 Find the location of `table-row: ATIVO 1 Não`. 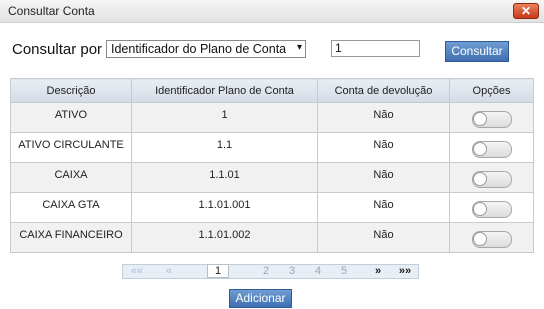

table-row: ATIVO 1 Não is located at coordinates (272, 117).